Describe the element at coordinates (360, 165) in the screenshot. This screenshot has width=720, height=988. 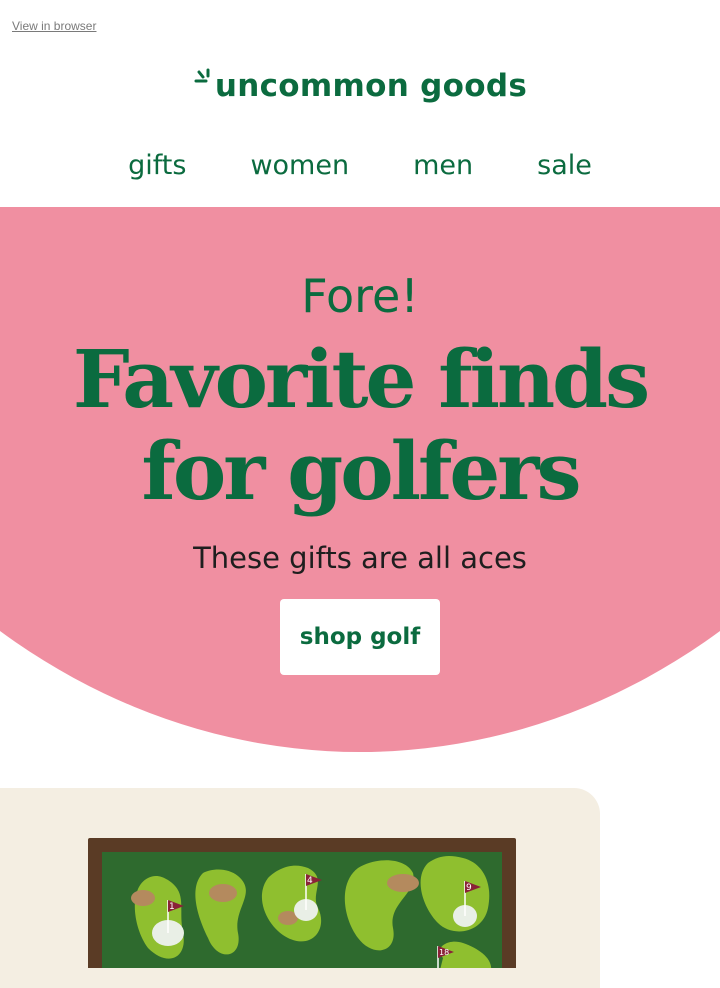
I see `main-nav: gifts women men sale` at that location.